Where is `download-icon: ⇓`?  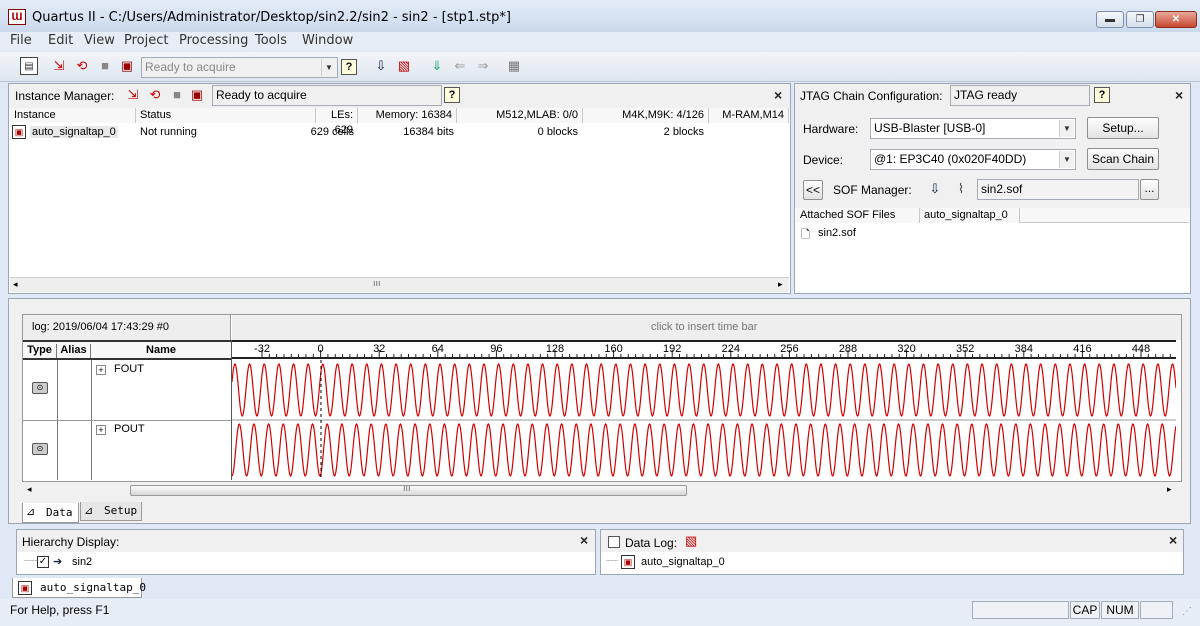 download-icon: ⇓ is located at coordinates (437, 66).